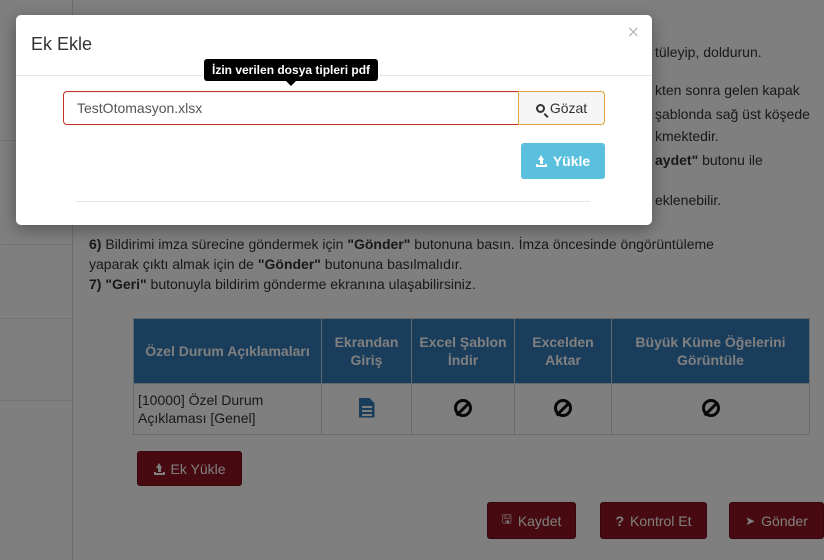 The height and width of the screenshot is (560, 824). Describe the element at coordinates (291, 72) in the screenshot. I see `file-type-tooltip: İzin verilen dosya tipleri pdf` at that location.